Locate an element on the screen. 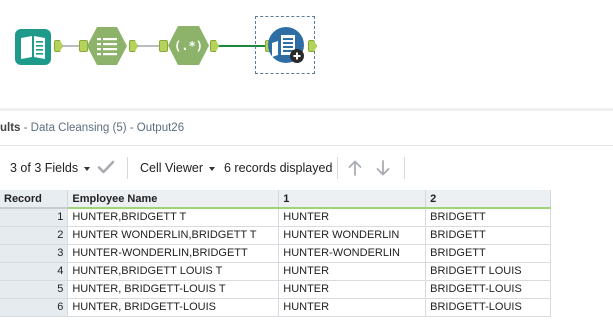  column-header-employee-name: Employee Name is located at coordinates (173, 199).